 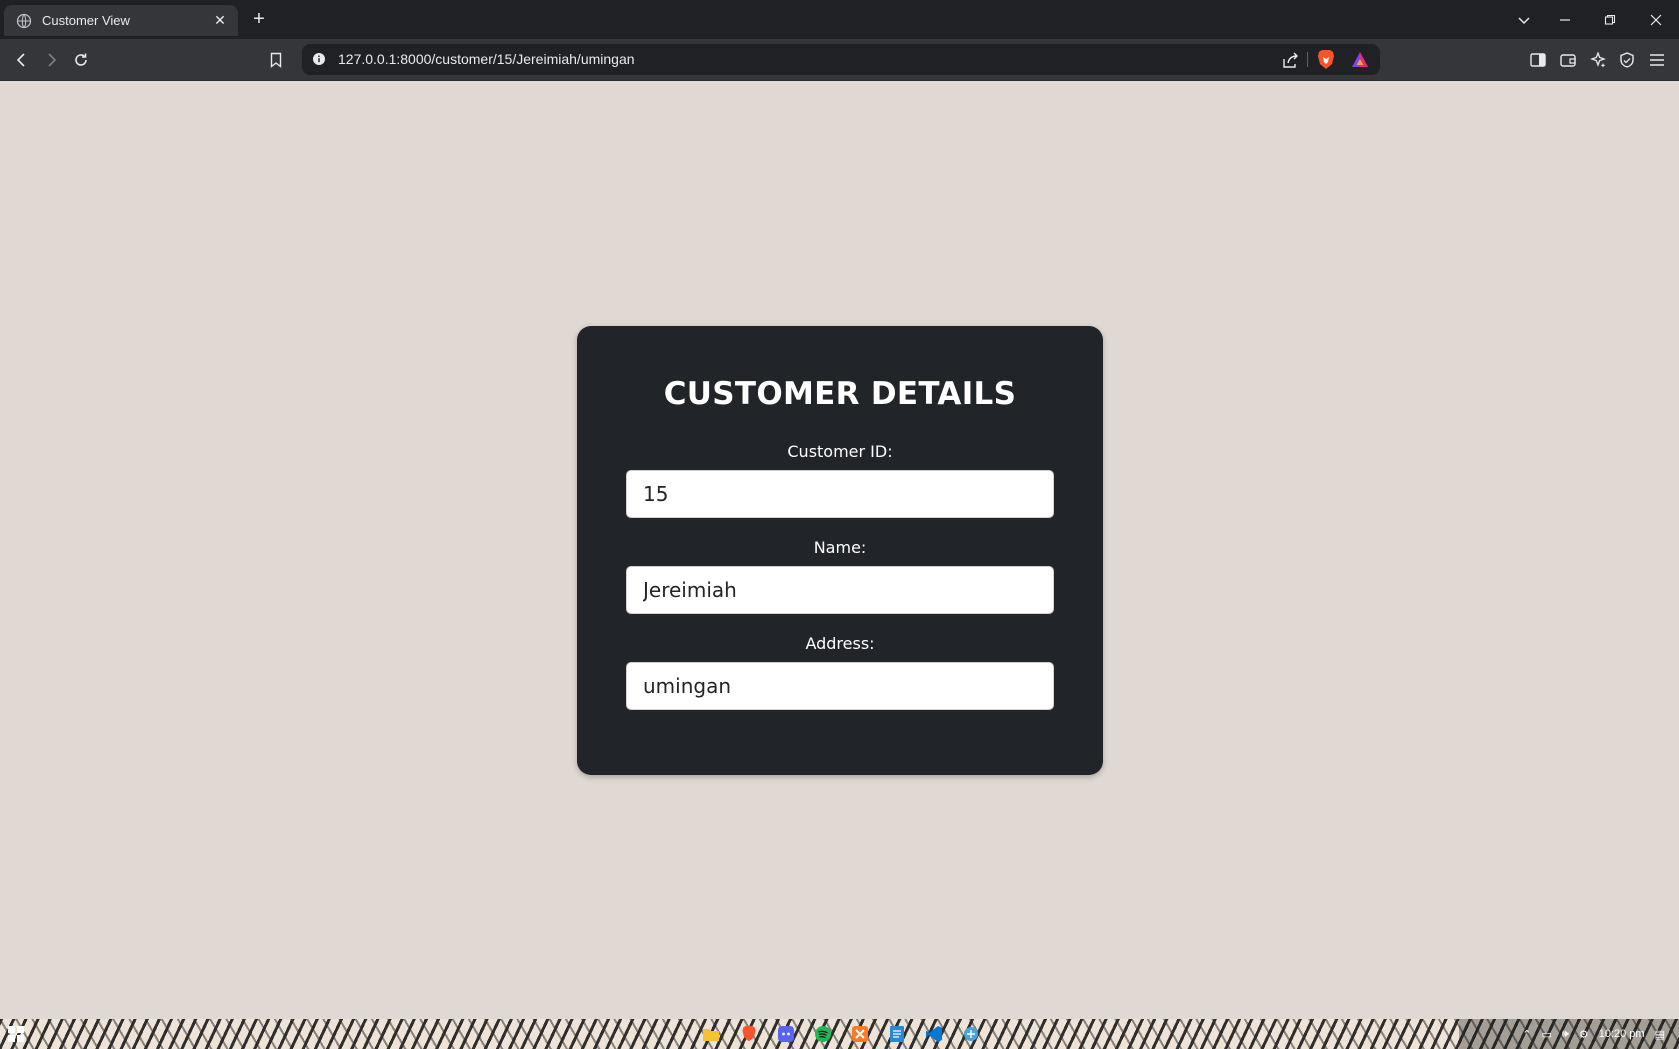 I want to click on share-icon, so click(x=1290, y=60).